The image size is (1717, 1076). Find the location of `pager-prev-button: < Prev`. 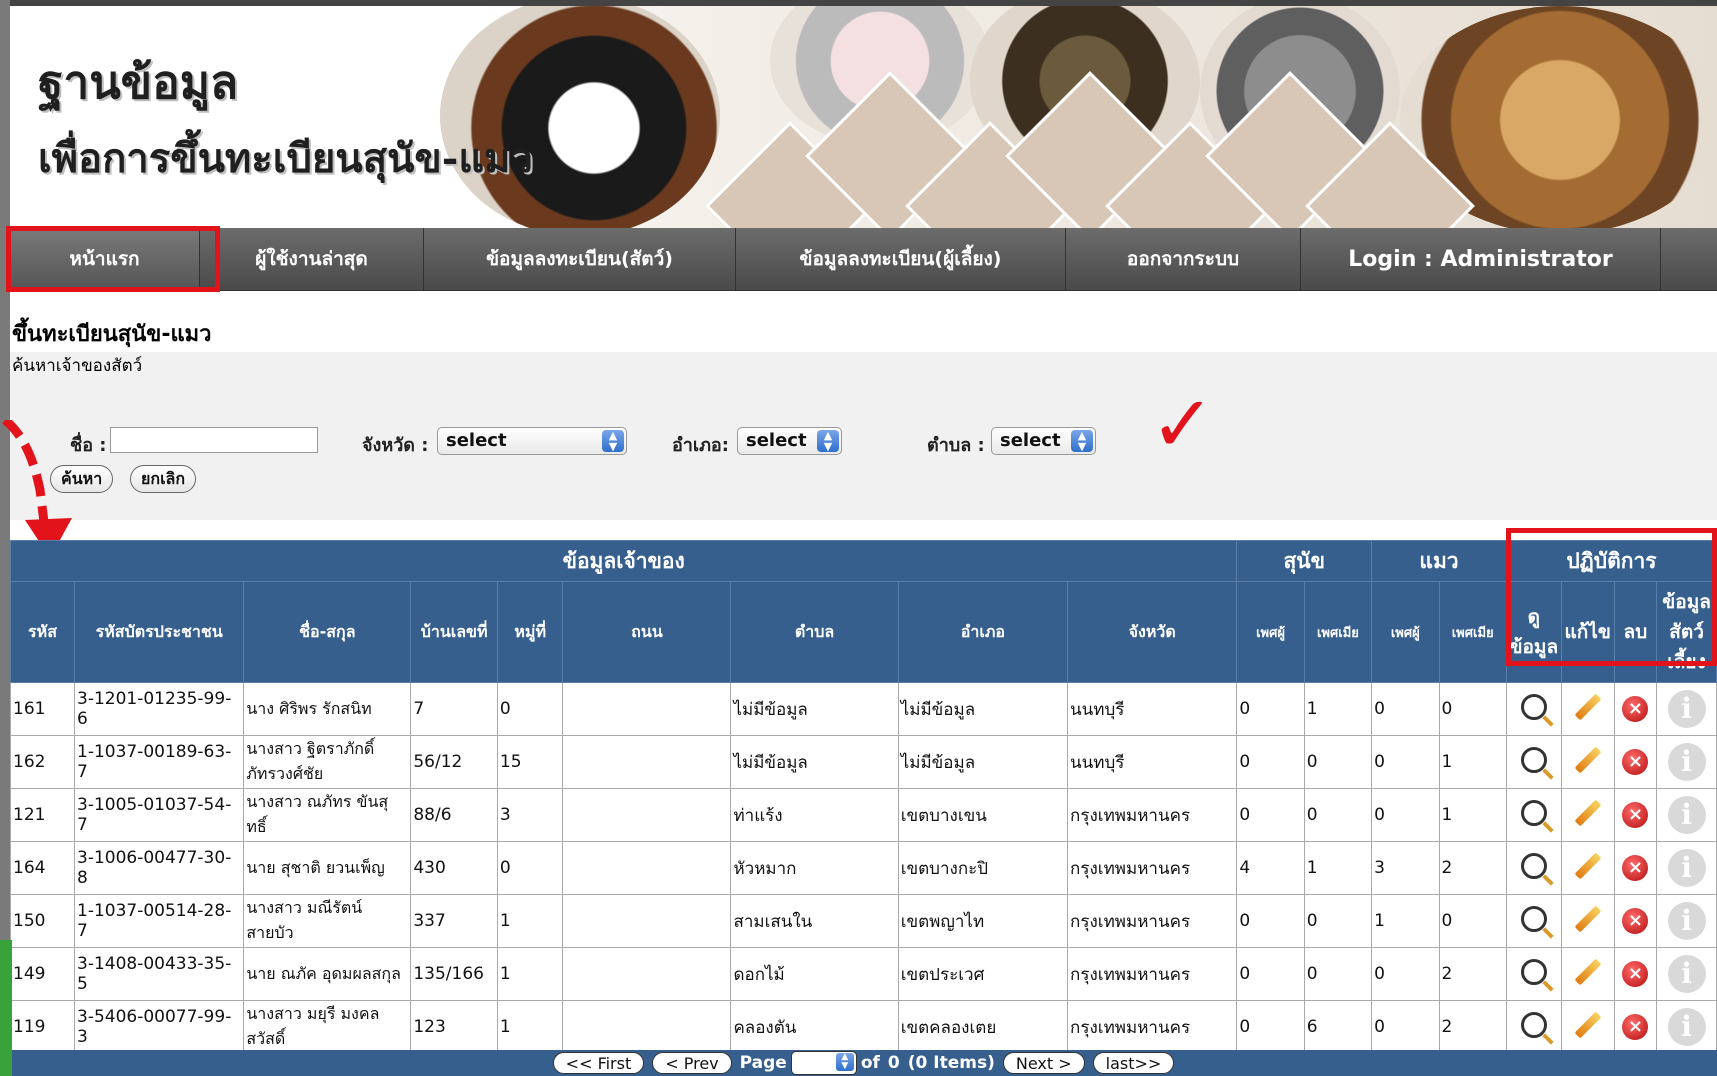

pager-prev-button: < Prev is located at coordinates (692, 1063).